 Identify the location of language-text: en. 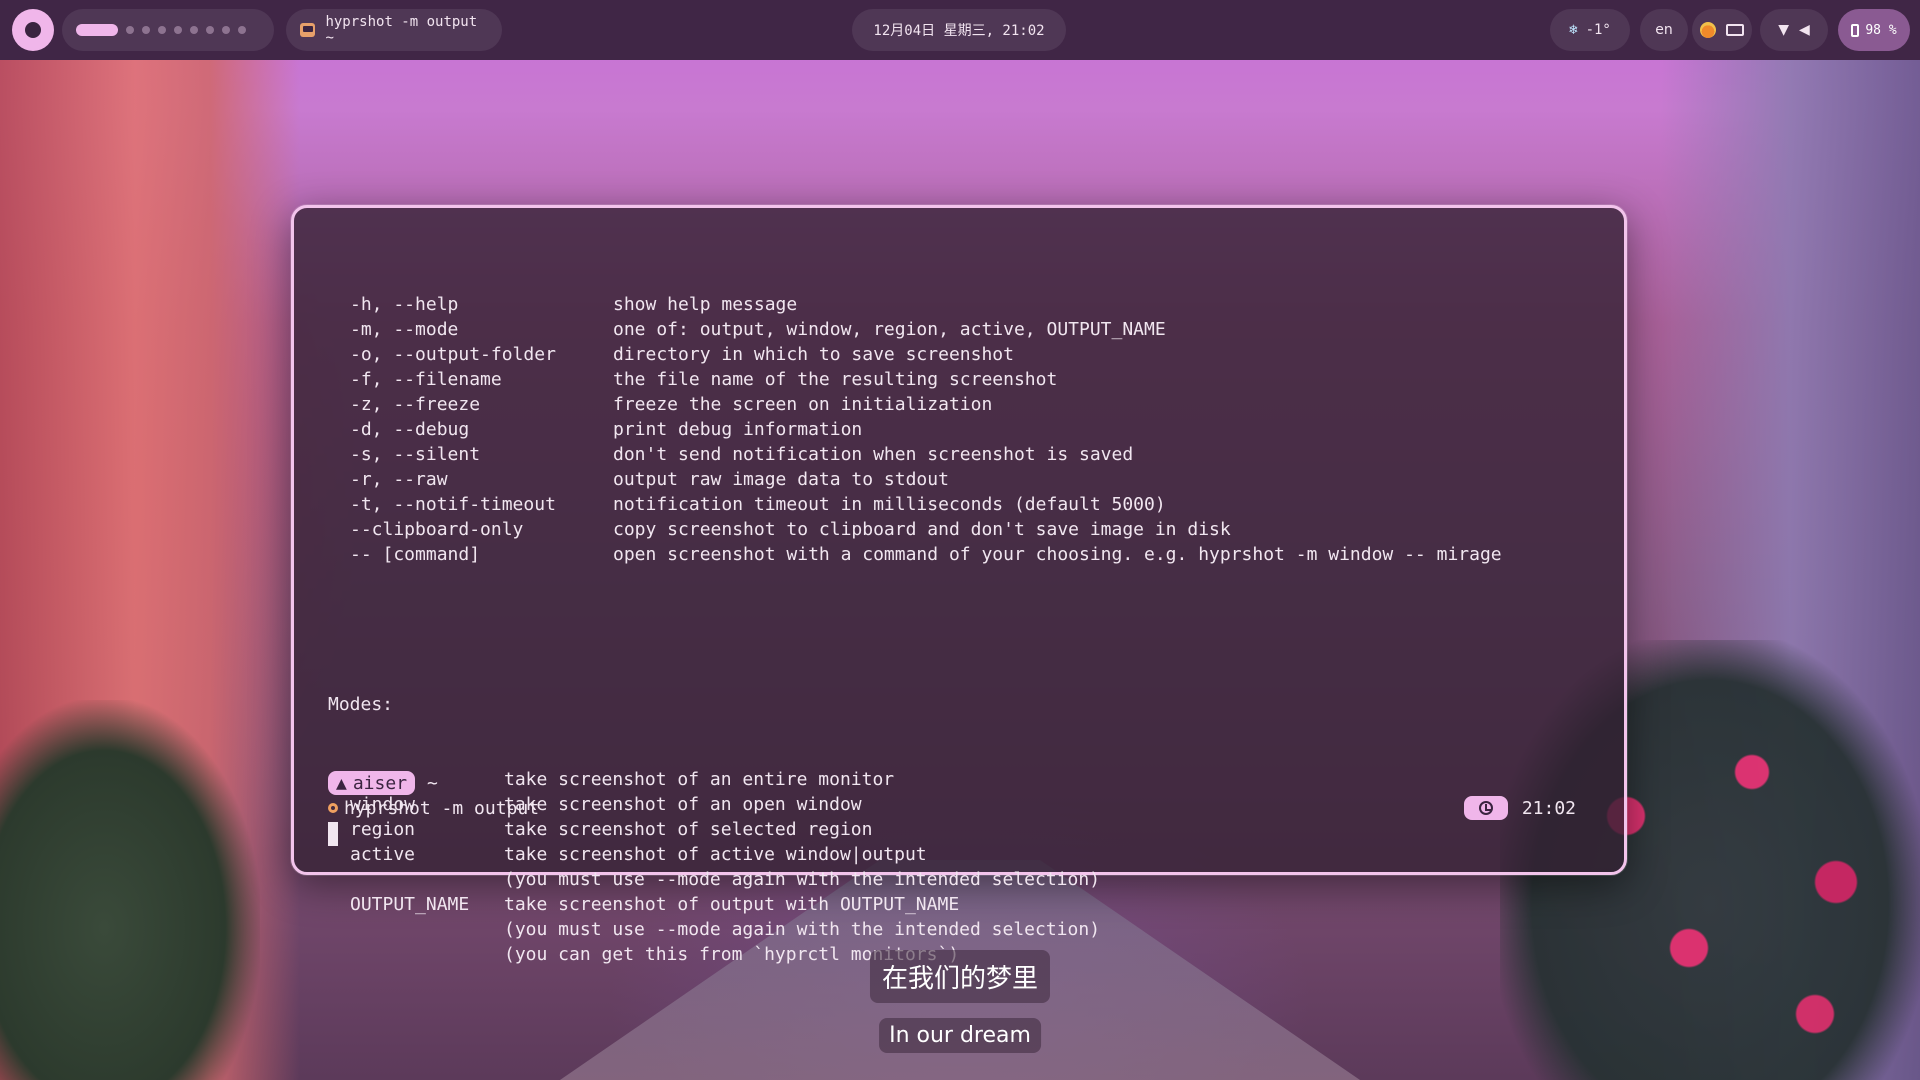
(1664, 30).